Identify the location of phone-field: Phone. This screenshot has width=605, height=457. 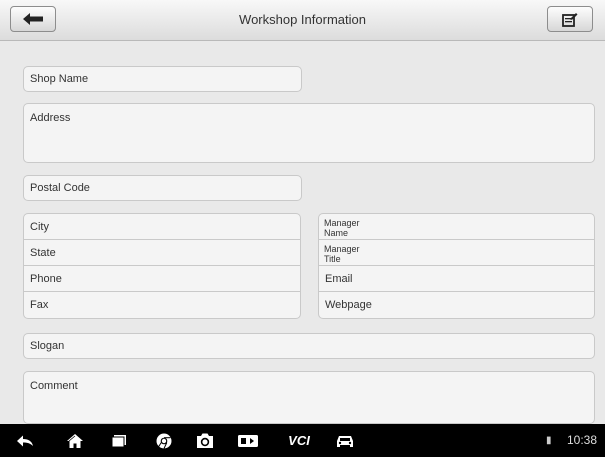
(162, 278).